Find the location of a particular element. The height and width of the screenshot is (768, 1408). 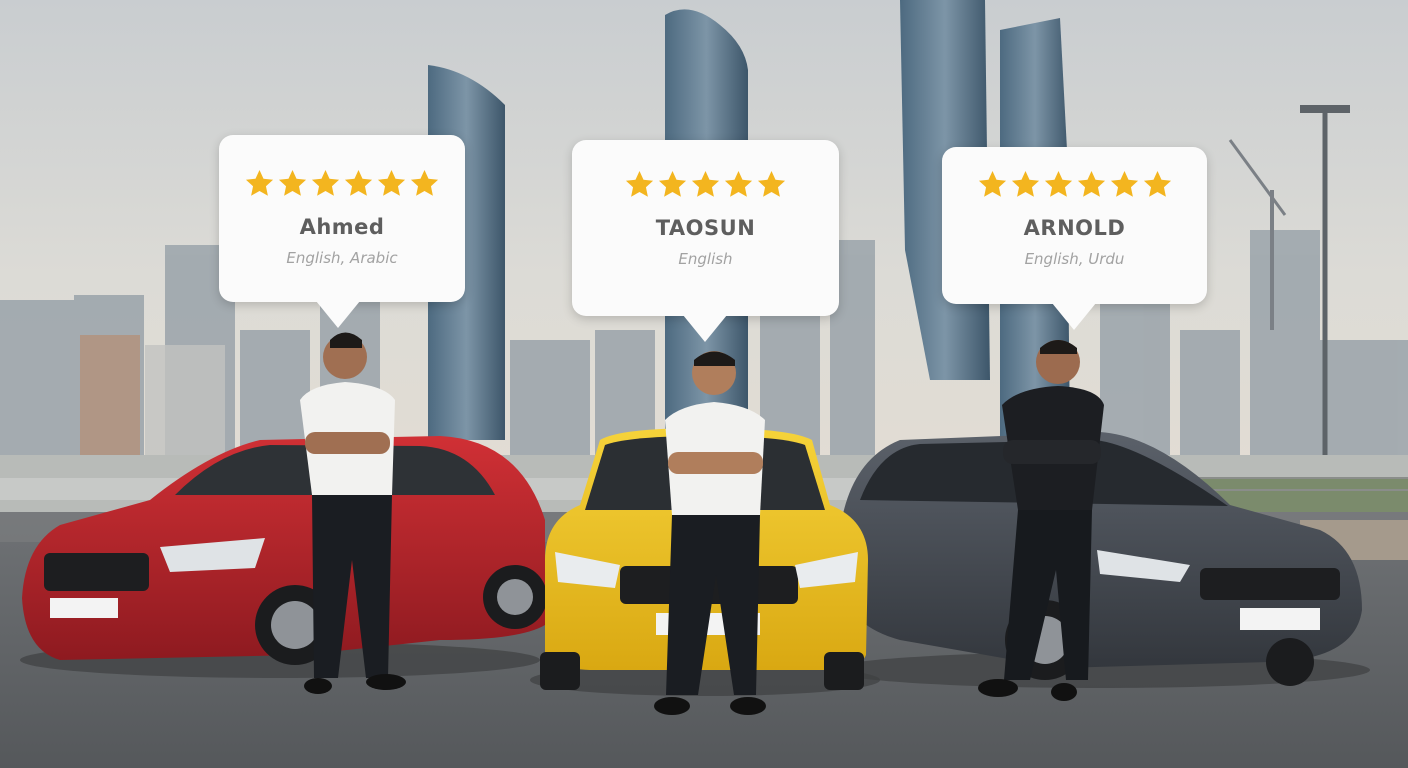

rating-card-arnold: ARNOLD English, Urdu is located at coordinates (1074, 238).